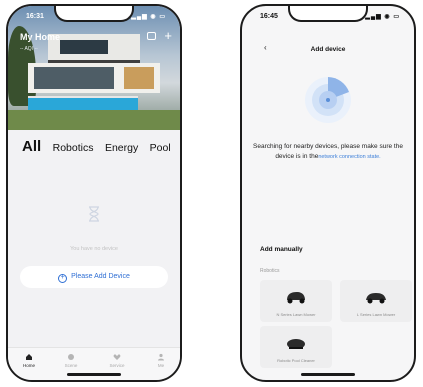 This screenshot has width=423, height=387. I want to click on person-icon, so click(161, 357).